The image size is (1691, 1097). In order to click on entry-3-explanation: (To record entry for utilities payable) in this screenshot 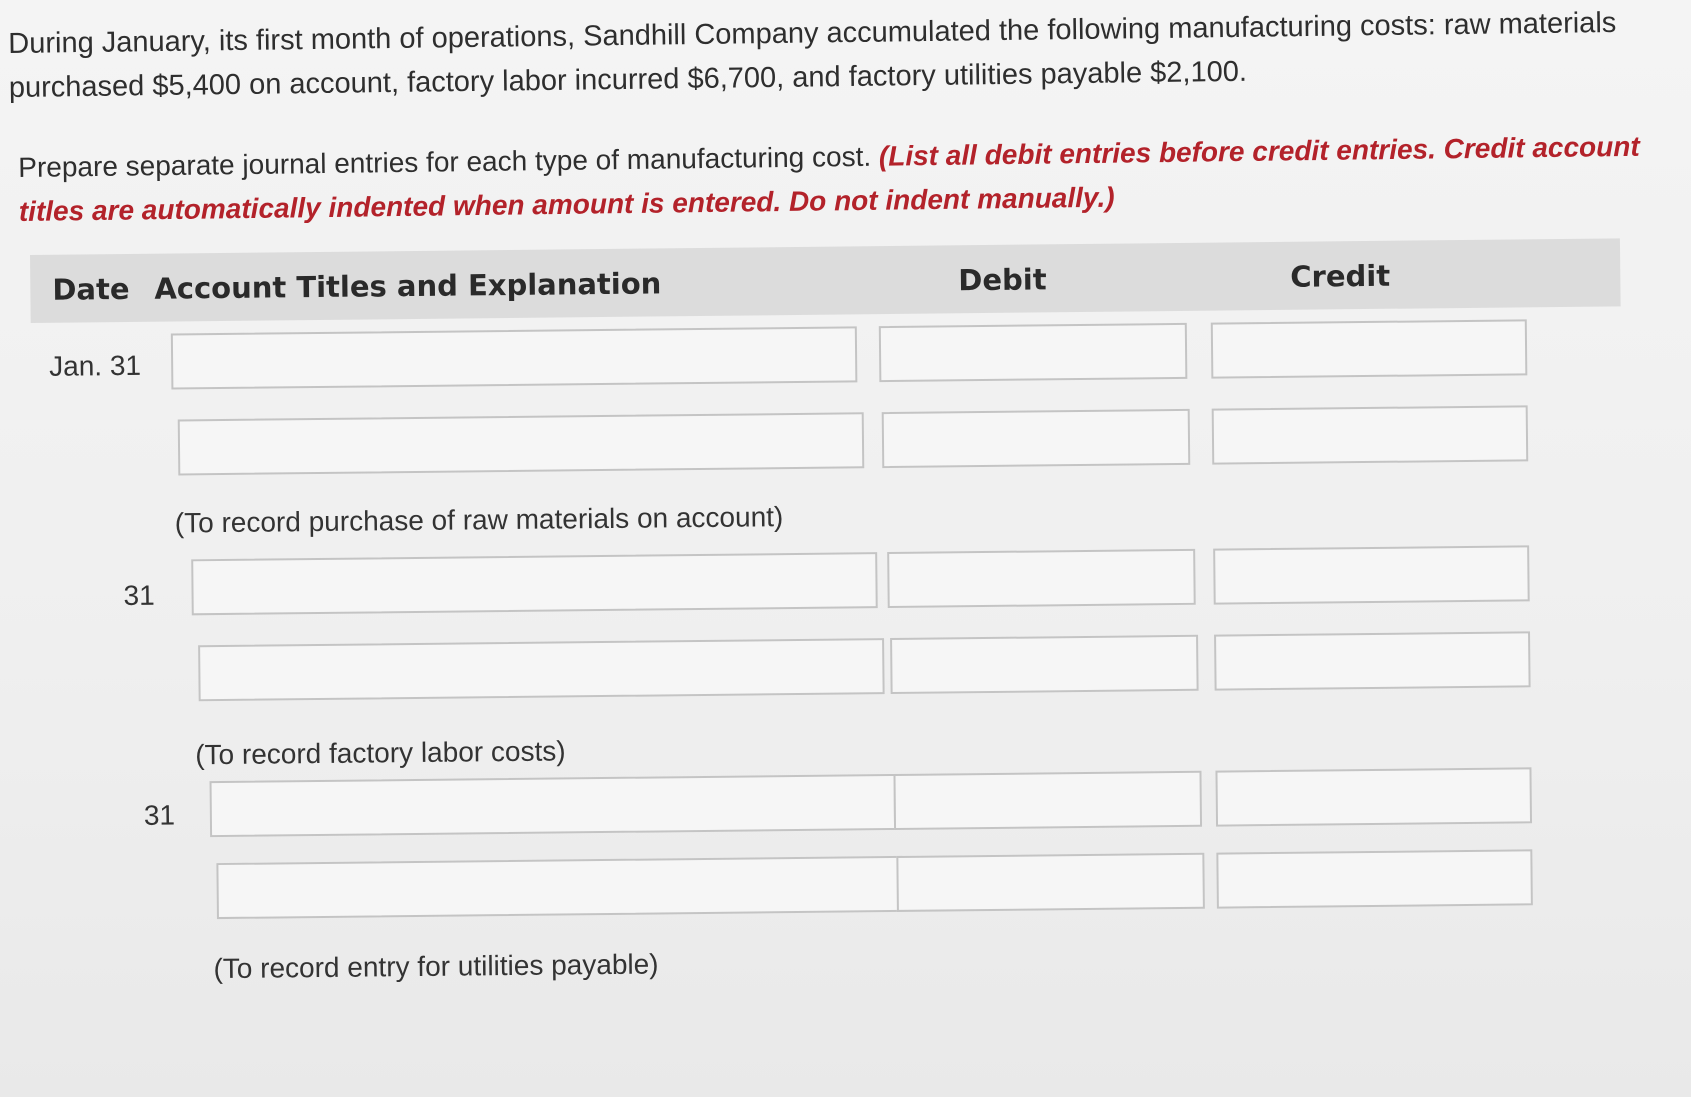, I will do `click(436, 966)`.